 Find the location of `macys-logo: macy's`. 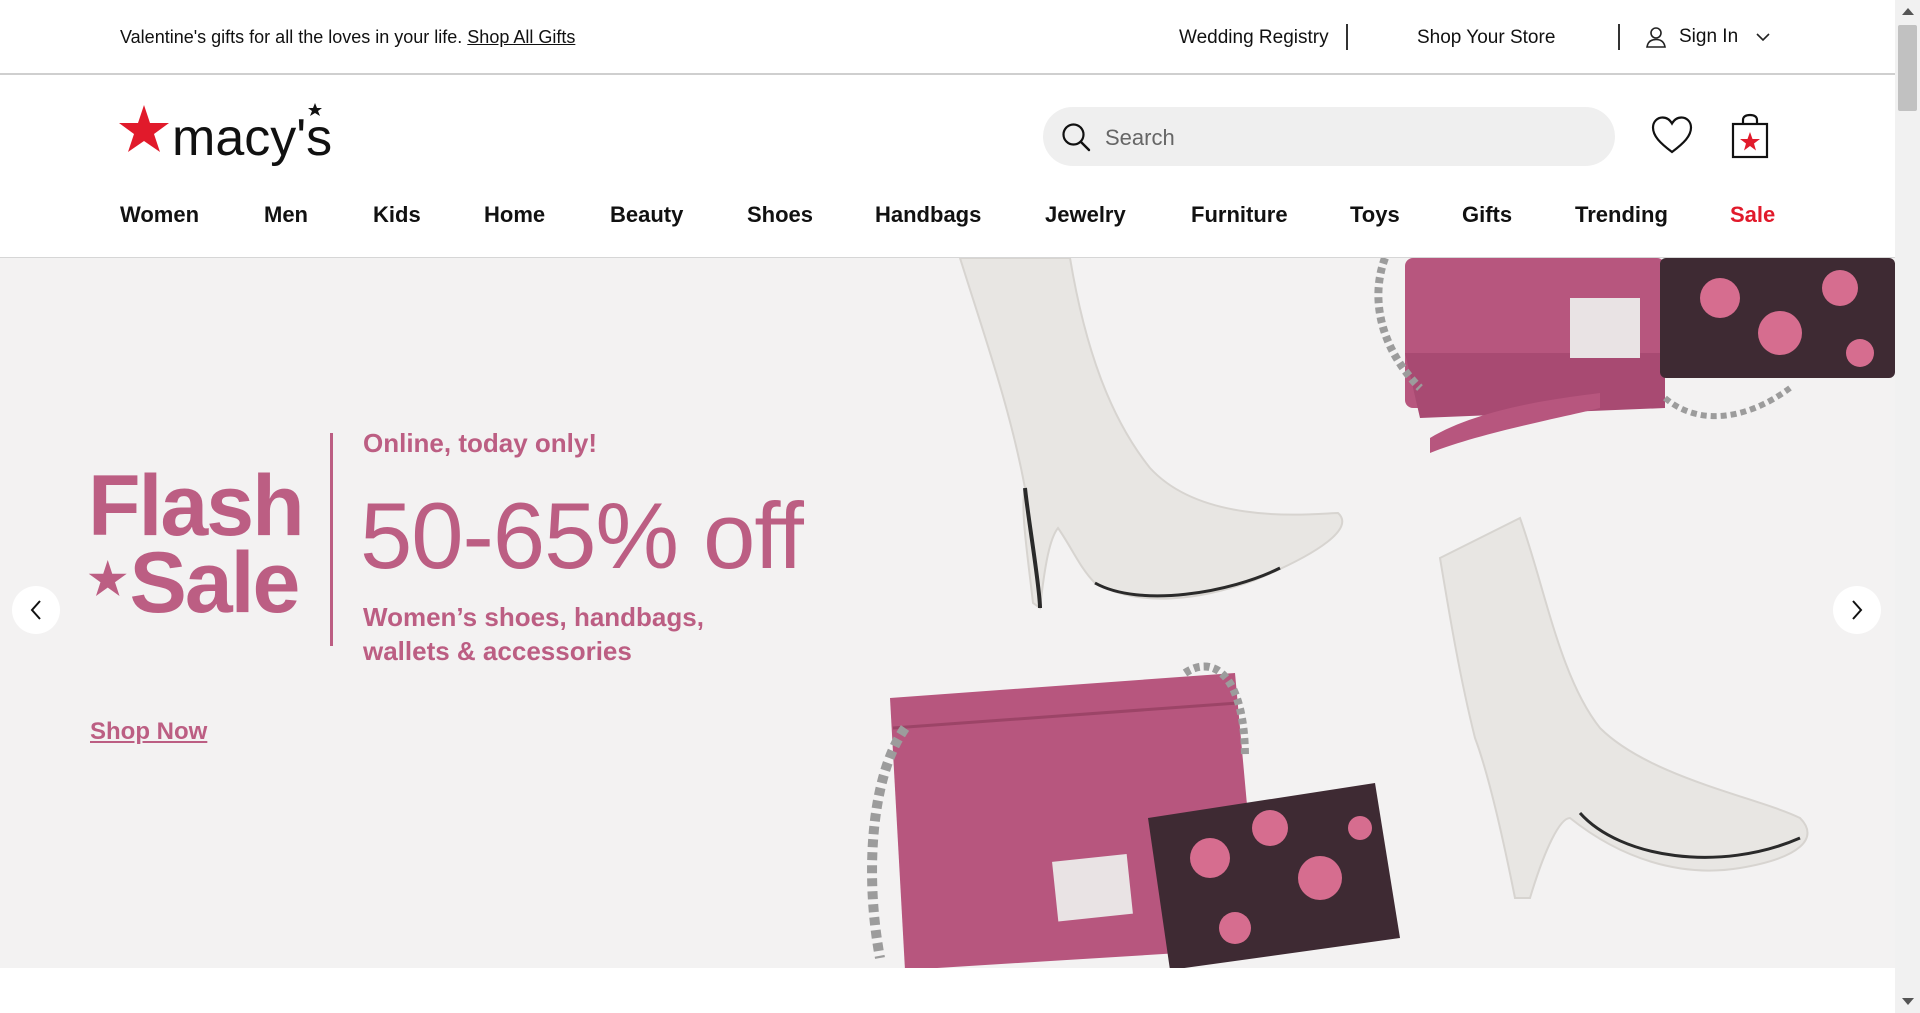

macys-logo: macy's is located at coordinates (228, 136).